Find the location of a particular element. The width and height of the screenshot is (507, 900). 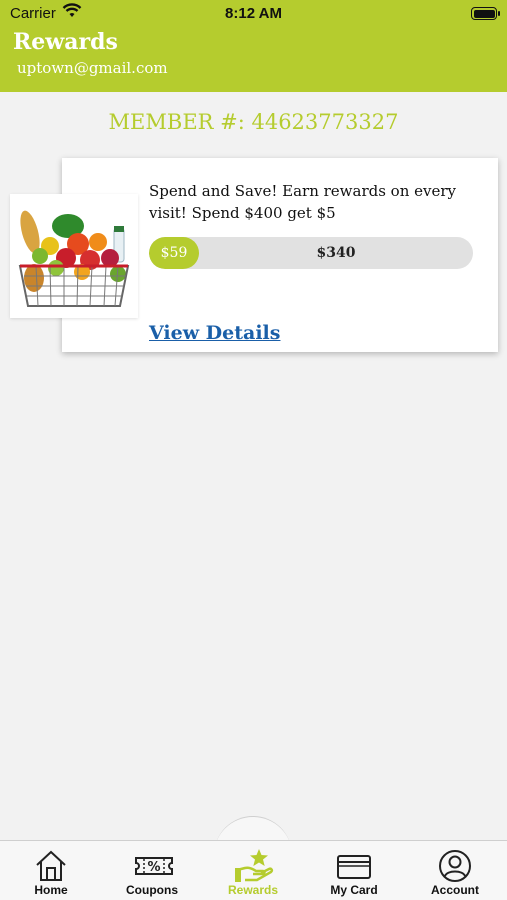

status-bar: Carrier 8:12 AM is located at coordinates (253, 14).